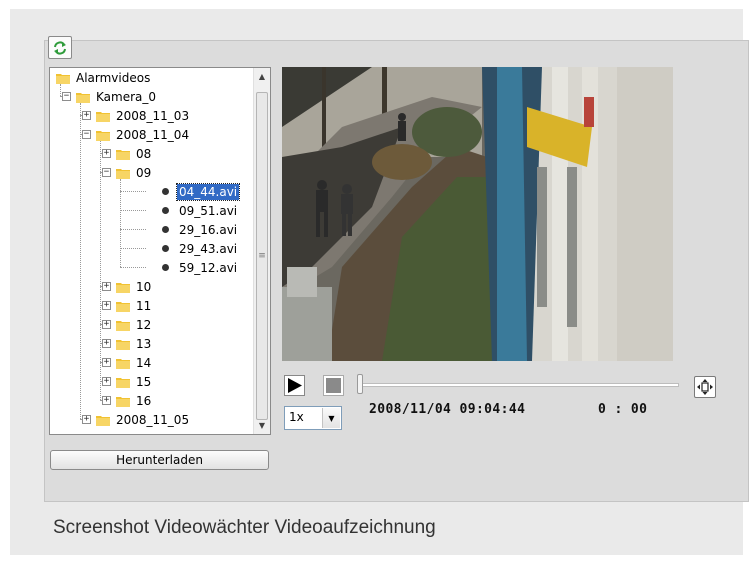 The height and width of the screenshot is (561, 753). I want to click on tree-folder-item: 2008_11_05, so click(143, 419).